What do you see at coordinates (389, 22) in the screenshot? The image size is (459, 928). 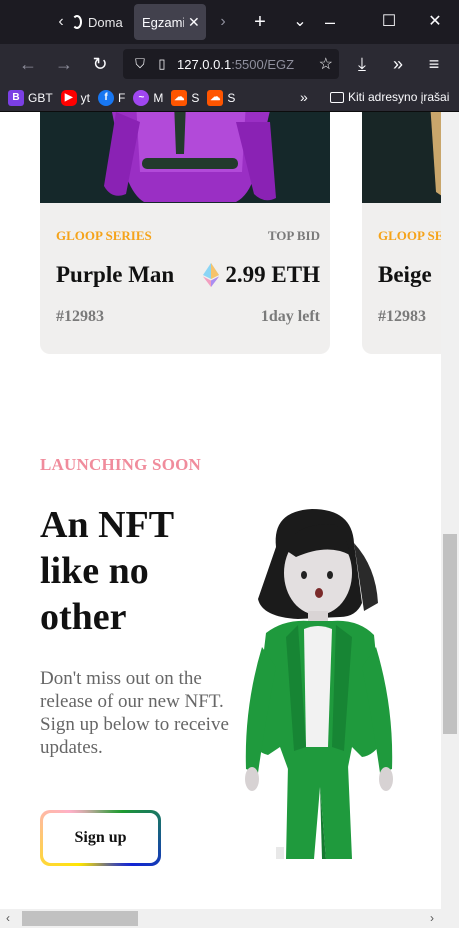 I see `maximize-icon: ☐` at bounding box center [389, 22].